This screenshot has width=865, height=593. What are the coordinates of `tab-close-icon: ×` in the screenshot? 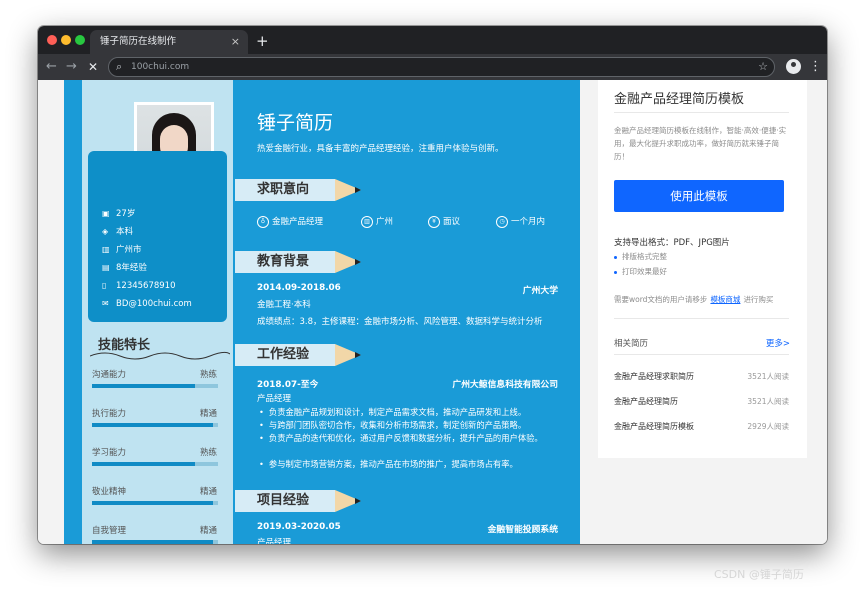 It's located at (235, 42).